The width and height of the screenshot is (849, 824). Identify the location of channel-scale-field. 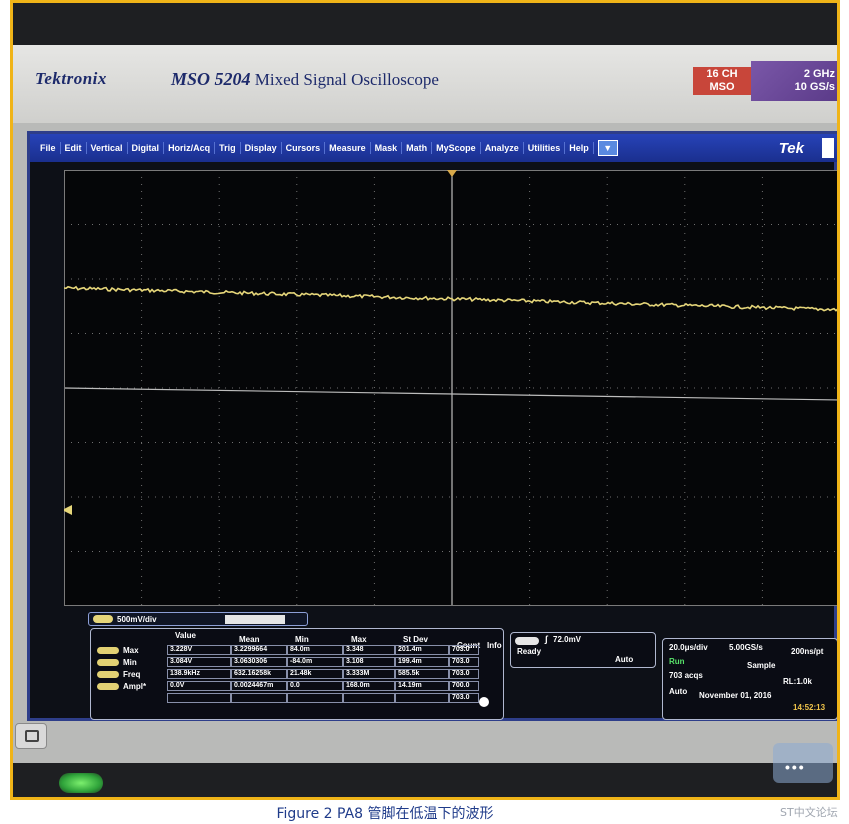
(255, 619).